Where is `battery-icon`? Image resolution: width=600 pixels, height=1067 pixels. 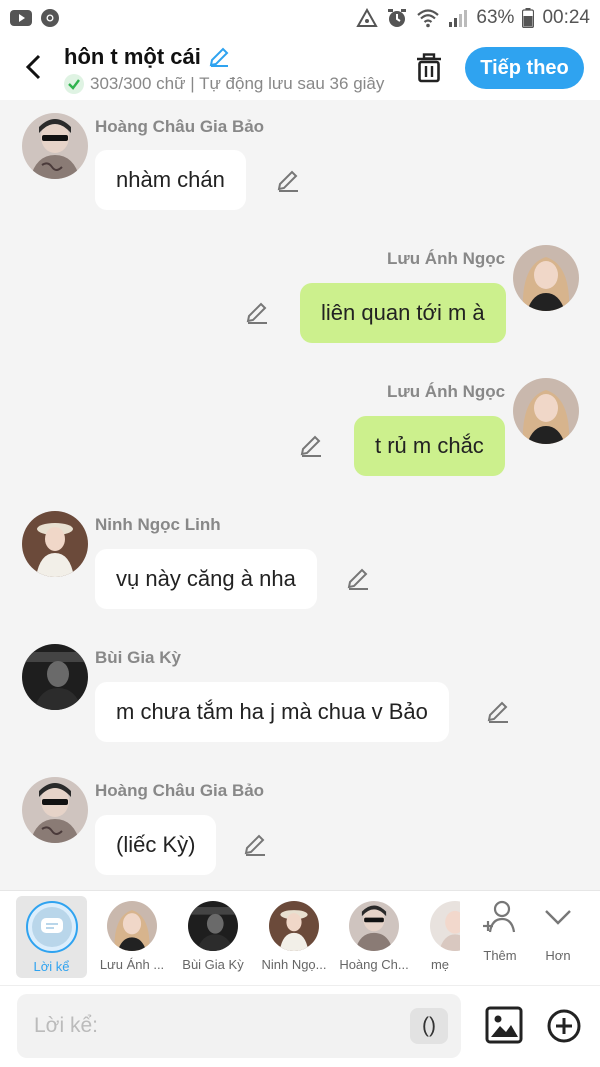
battery-icon is located at coordinates (528, 18).